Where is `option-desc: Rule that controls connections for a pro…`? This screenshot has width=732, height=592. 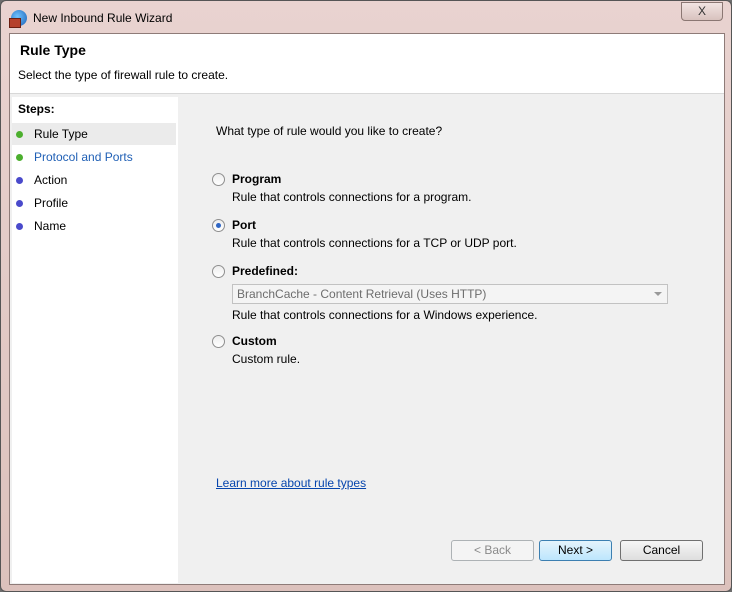
option-desc: Rule that controls connections for a pro… is located at coordinates (352, 197).